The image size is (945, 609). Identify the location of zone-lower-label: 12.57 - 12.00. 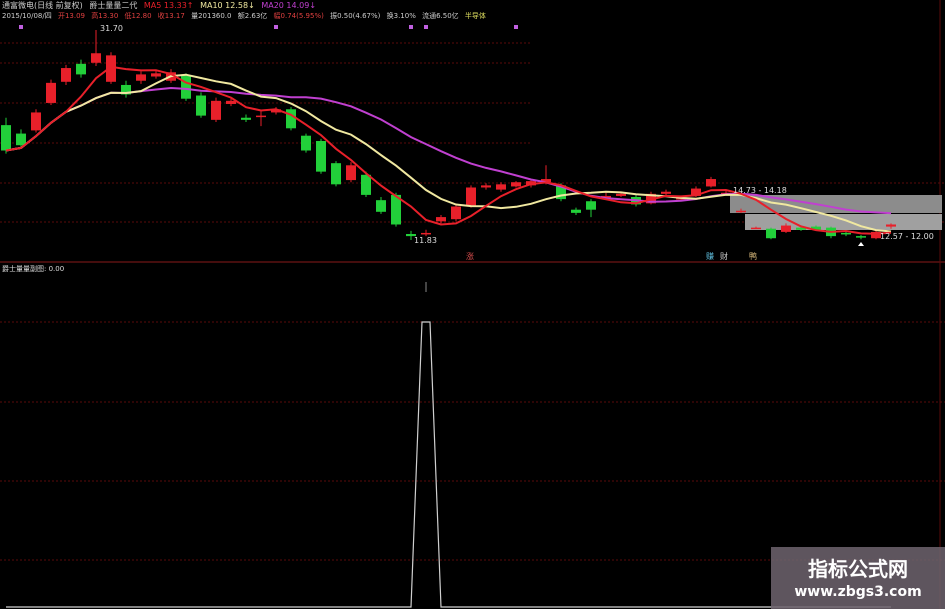
(907, 236).